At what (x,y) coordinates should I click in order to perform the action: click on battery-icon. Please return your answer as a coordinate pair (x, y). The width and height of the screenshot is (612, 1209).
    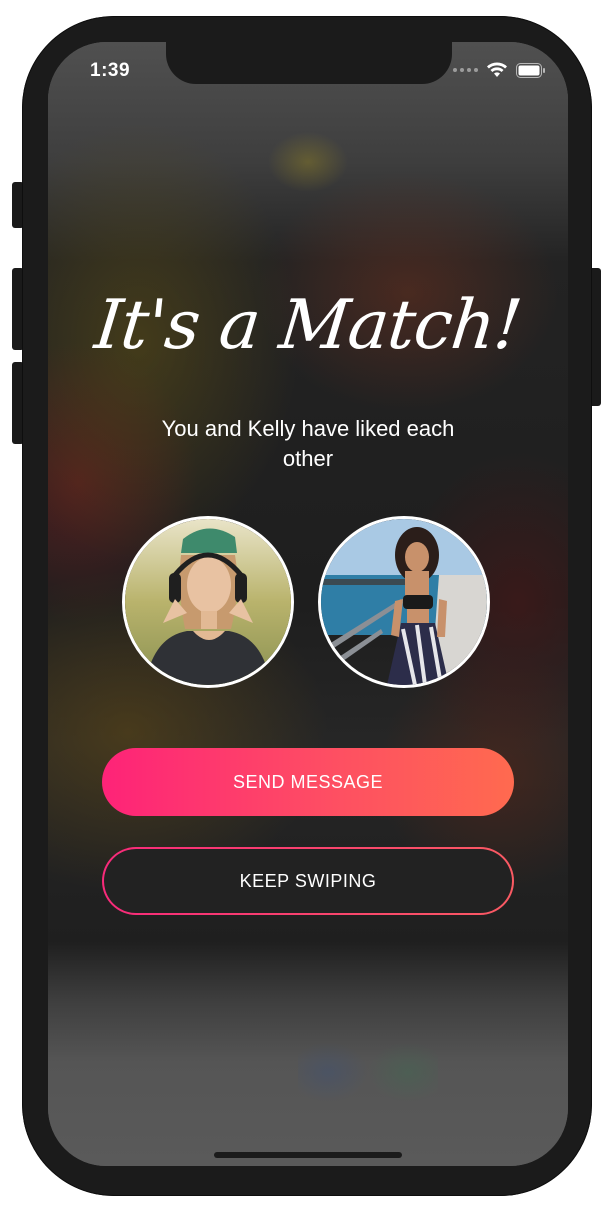
    Looking at the image, I should click on (530, 70).